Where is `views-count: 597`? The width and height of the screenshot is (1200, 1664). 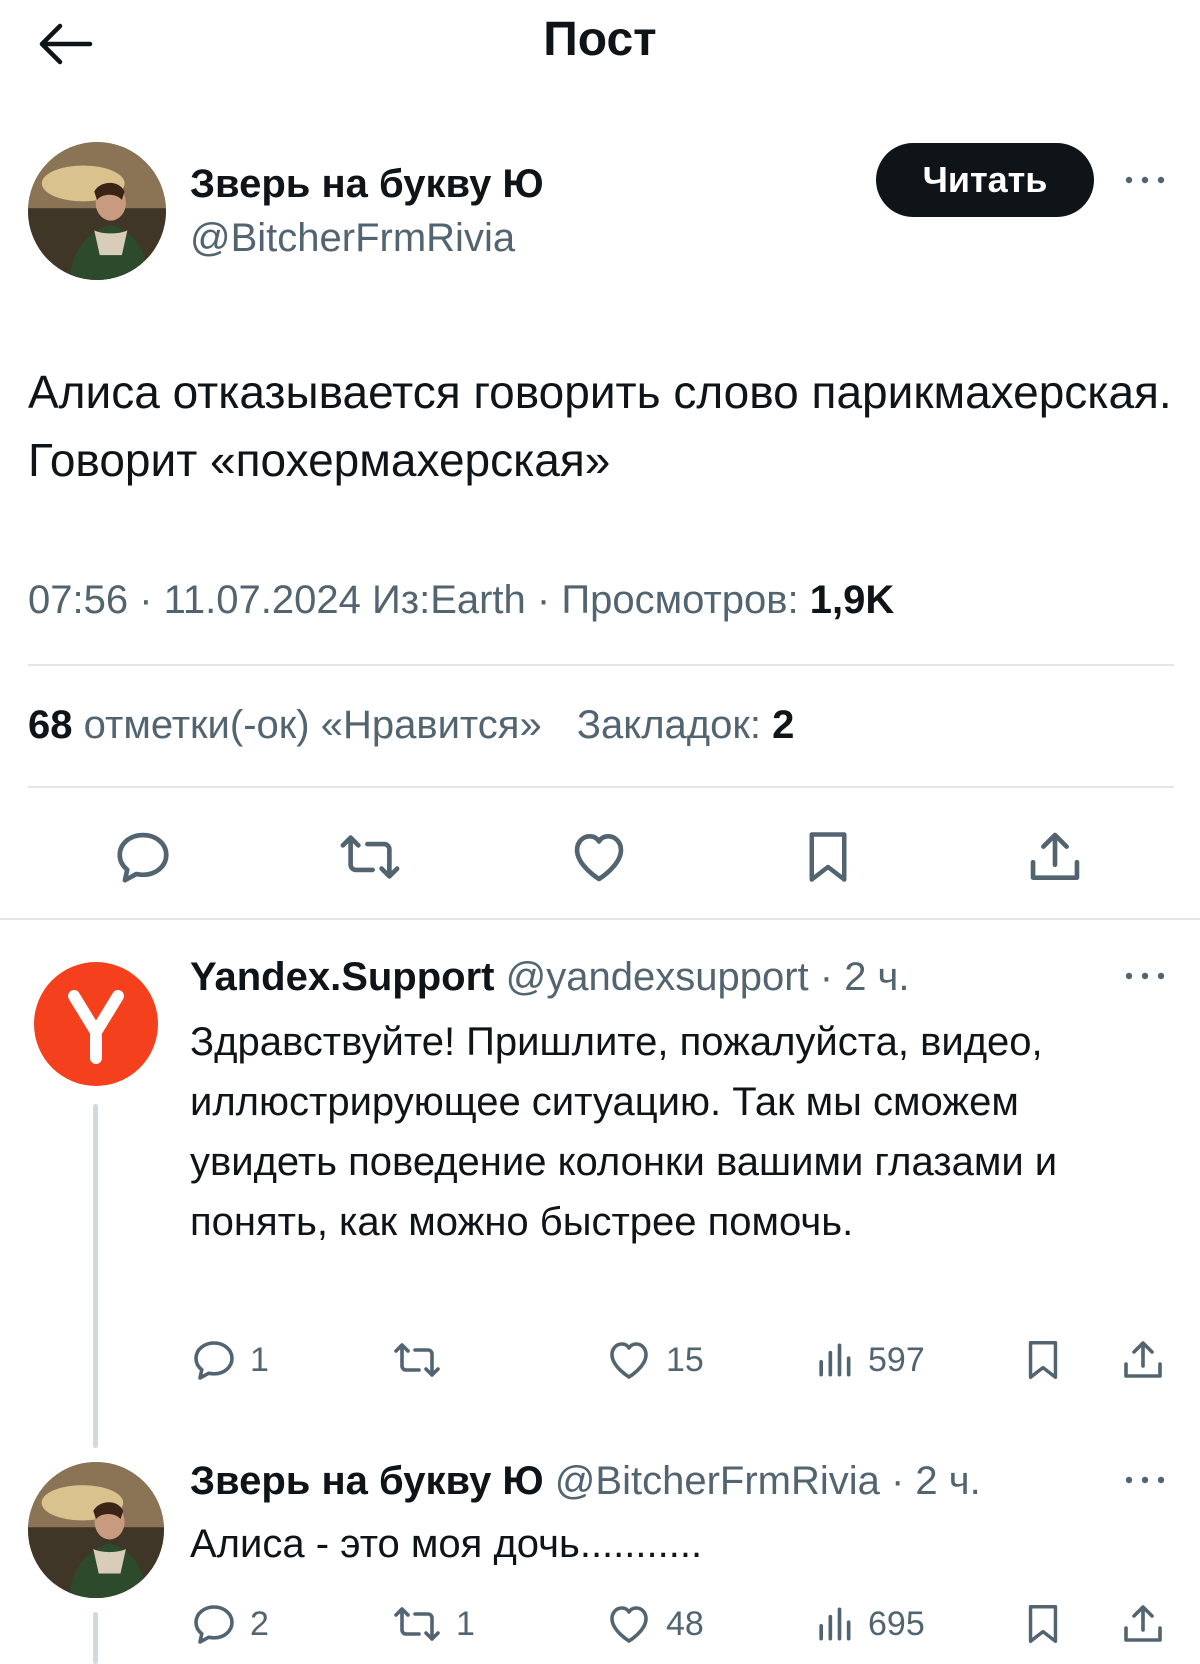
views-count: 597 is located at coordinates (896, 1359).